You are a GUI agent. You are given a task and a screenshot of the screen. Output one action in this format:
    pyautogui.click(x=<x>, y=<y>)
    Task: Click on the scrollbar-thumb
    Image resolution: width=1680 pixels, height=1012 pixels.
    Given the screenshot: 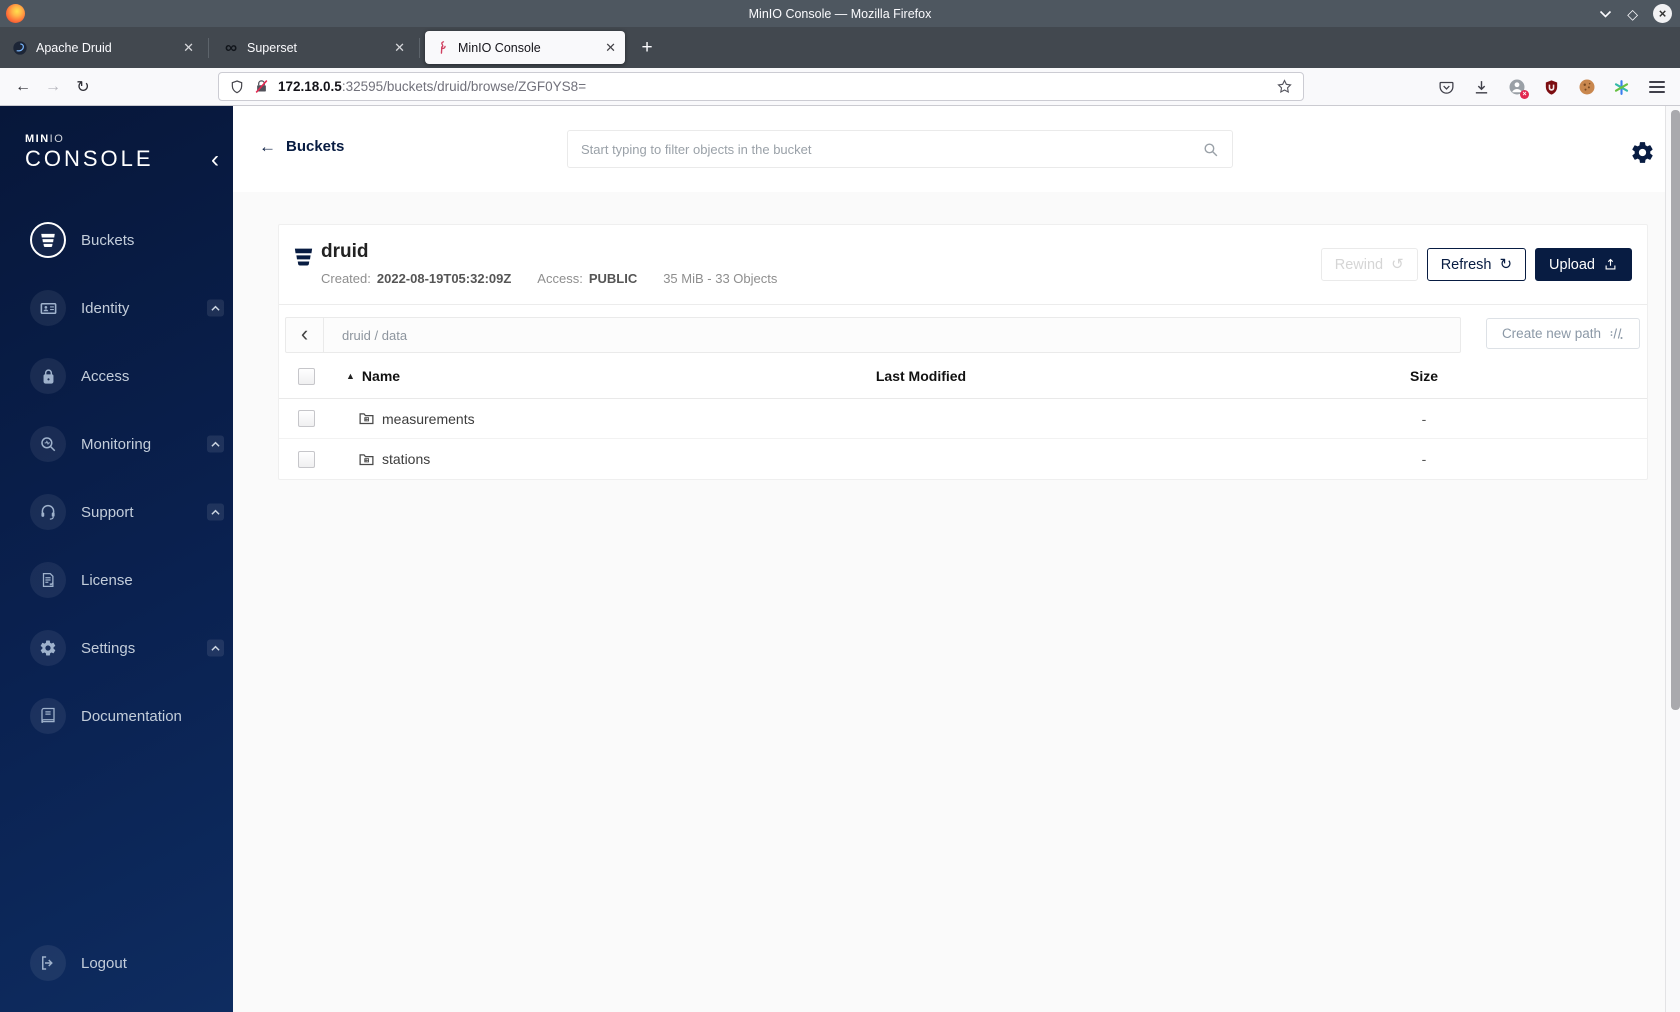 What is the action you would take?
    pyautogui.click(x=1675, y=410)
    